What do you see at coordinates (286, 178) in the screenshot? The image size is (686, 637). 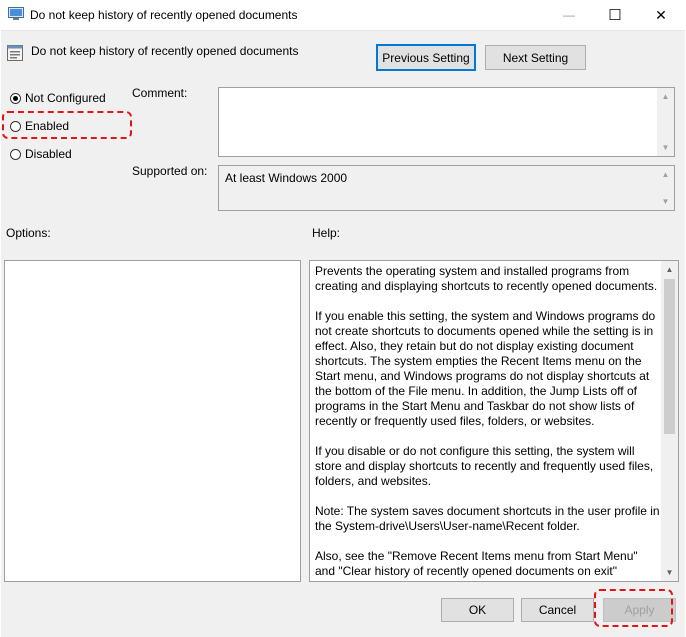 I see `supported-on-value: At least Windows 2000` at bounding box center [286, 178].